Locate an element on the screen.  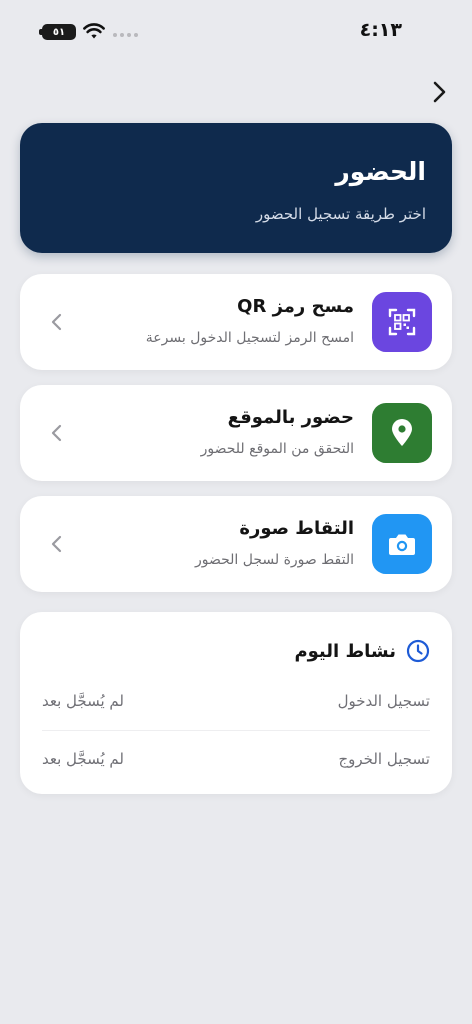
activity-title: نشاط اليوم is located at coordinates (345, 651).